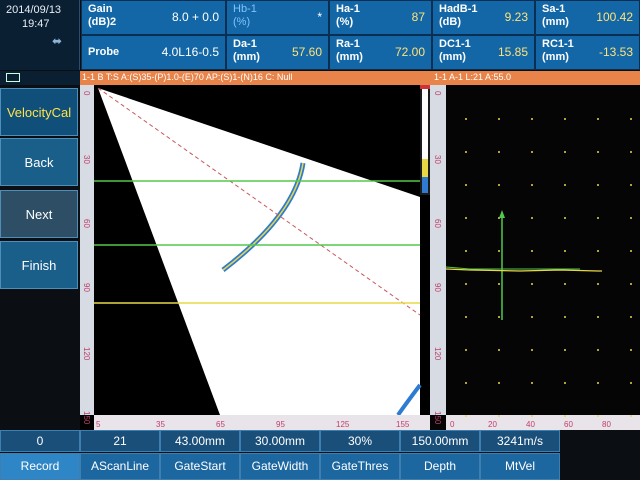 The height and width of the screenshot is (480, 640). Describe the element at coordinates (200, 441) in the screenshot. I see `gatestart-value: 43.00mm` at that location.